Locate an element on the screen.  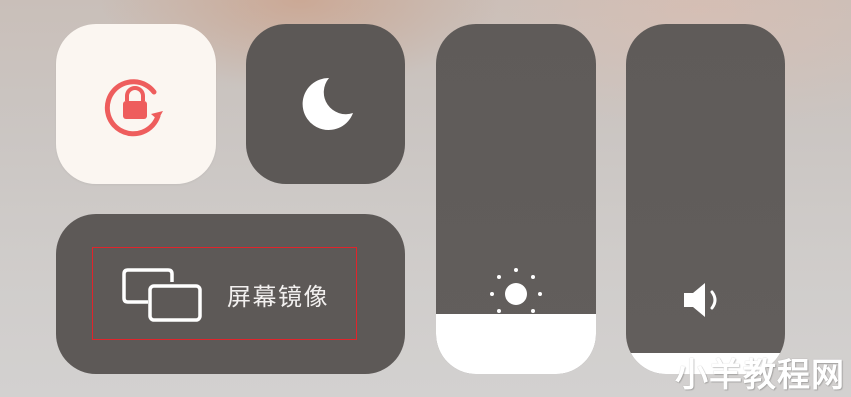
highlight-annotation-box is located at coordinates (224, 293).